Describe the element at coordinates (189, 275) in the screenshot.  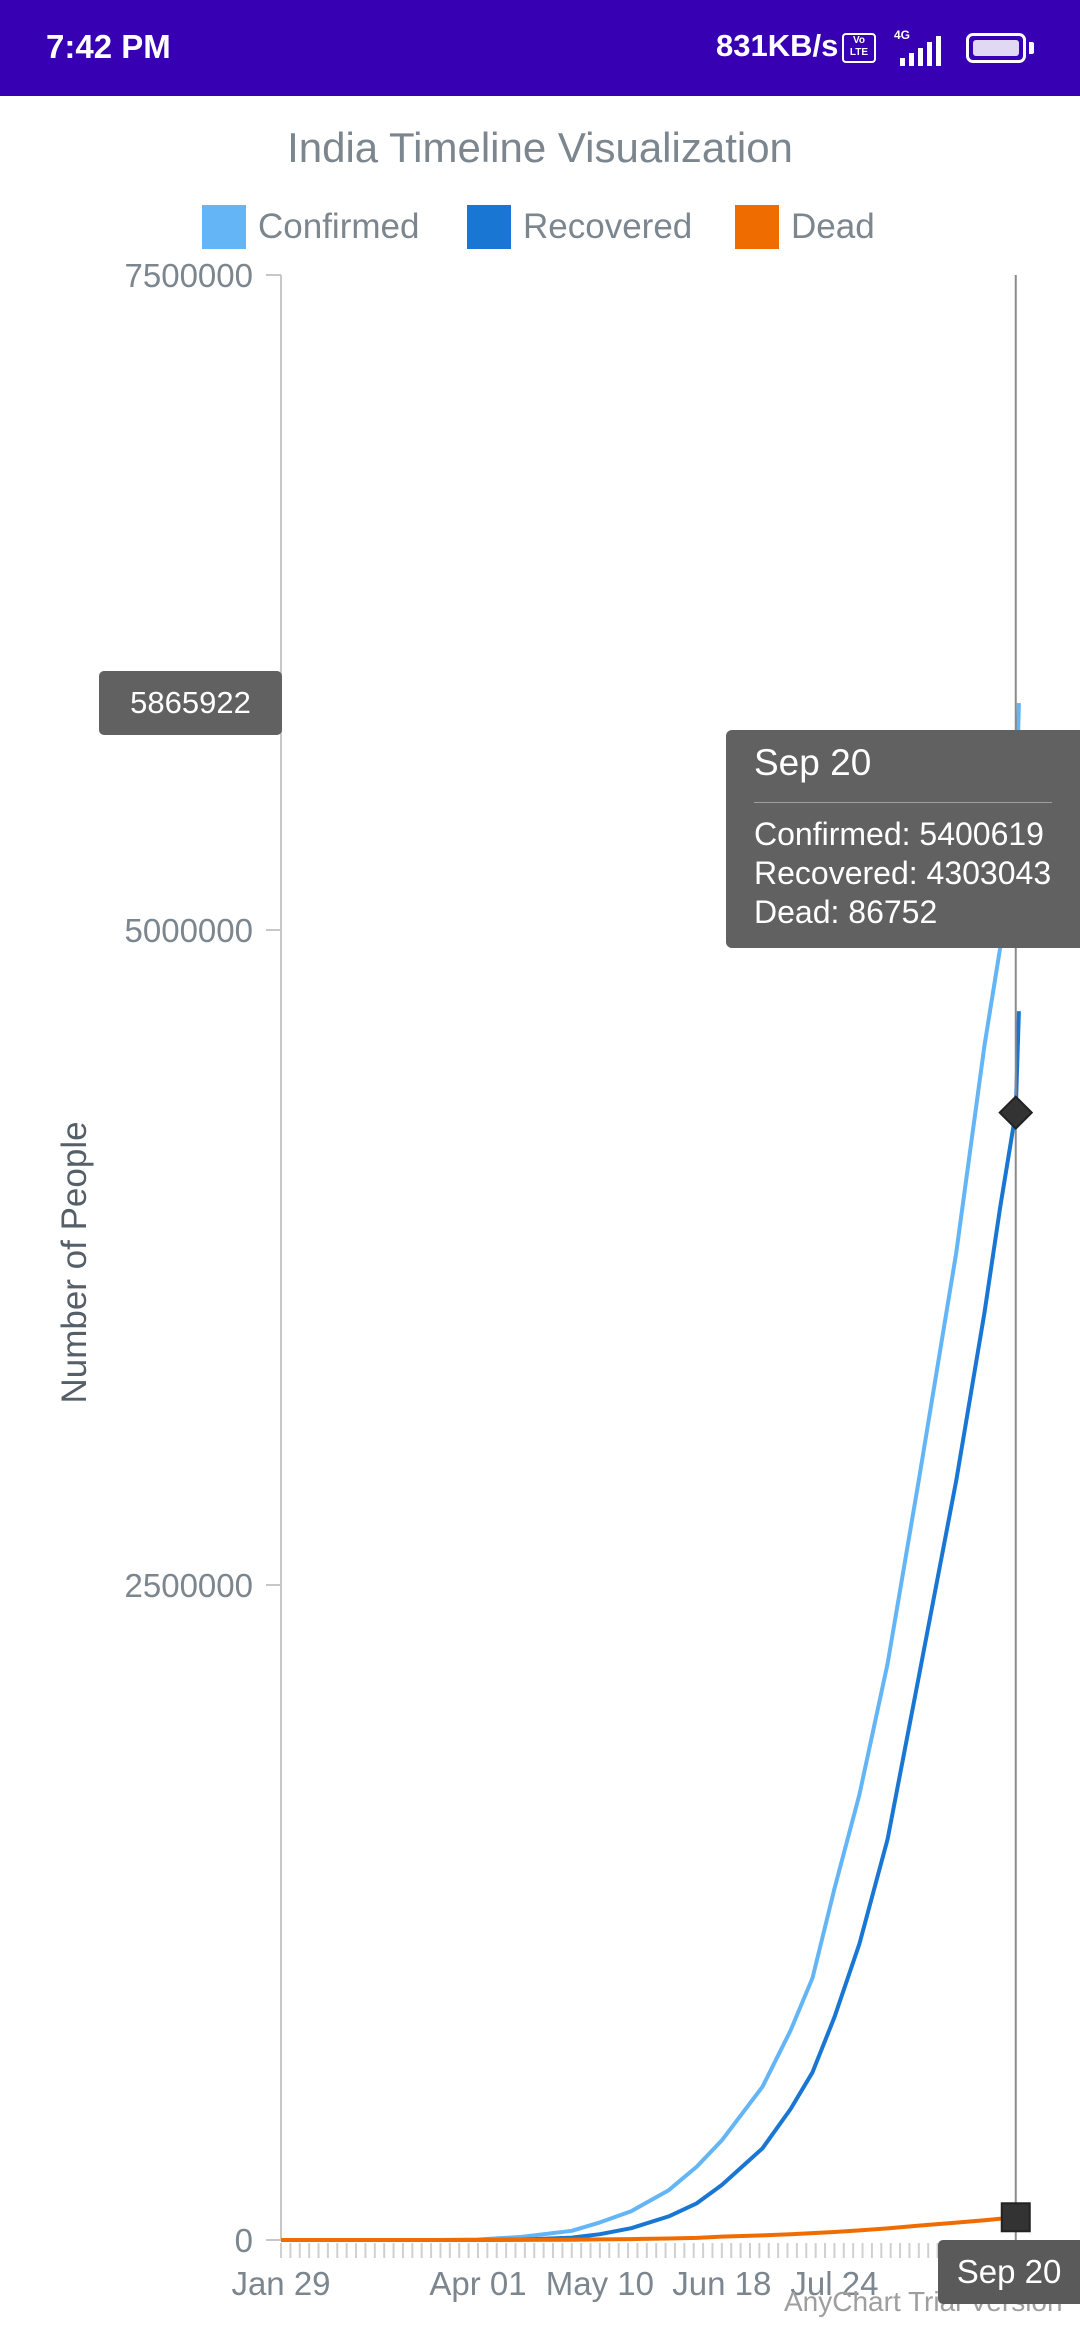
I see `y-tick-label: 7500000` at that location.